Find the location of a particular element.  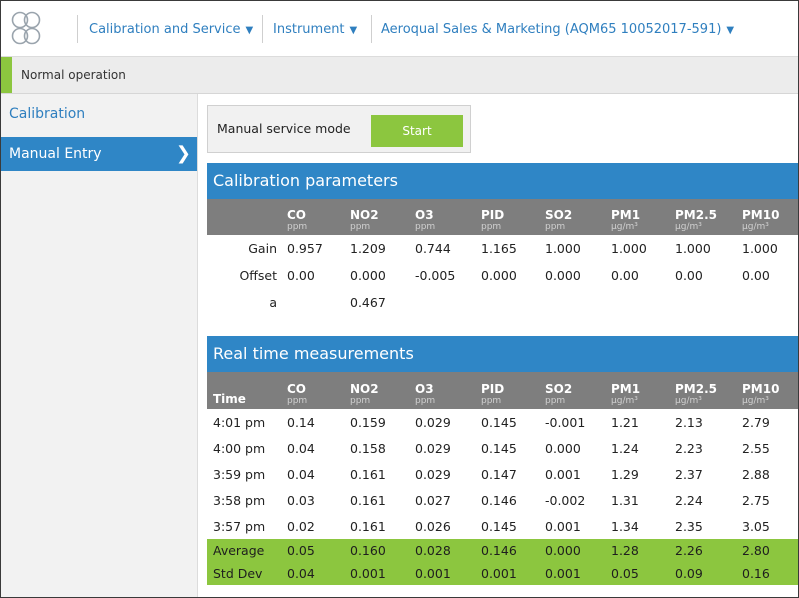

nav-instrument-label: Instrument is located at coordinates (309, 29).